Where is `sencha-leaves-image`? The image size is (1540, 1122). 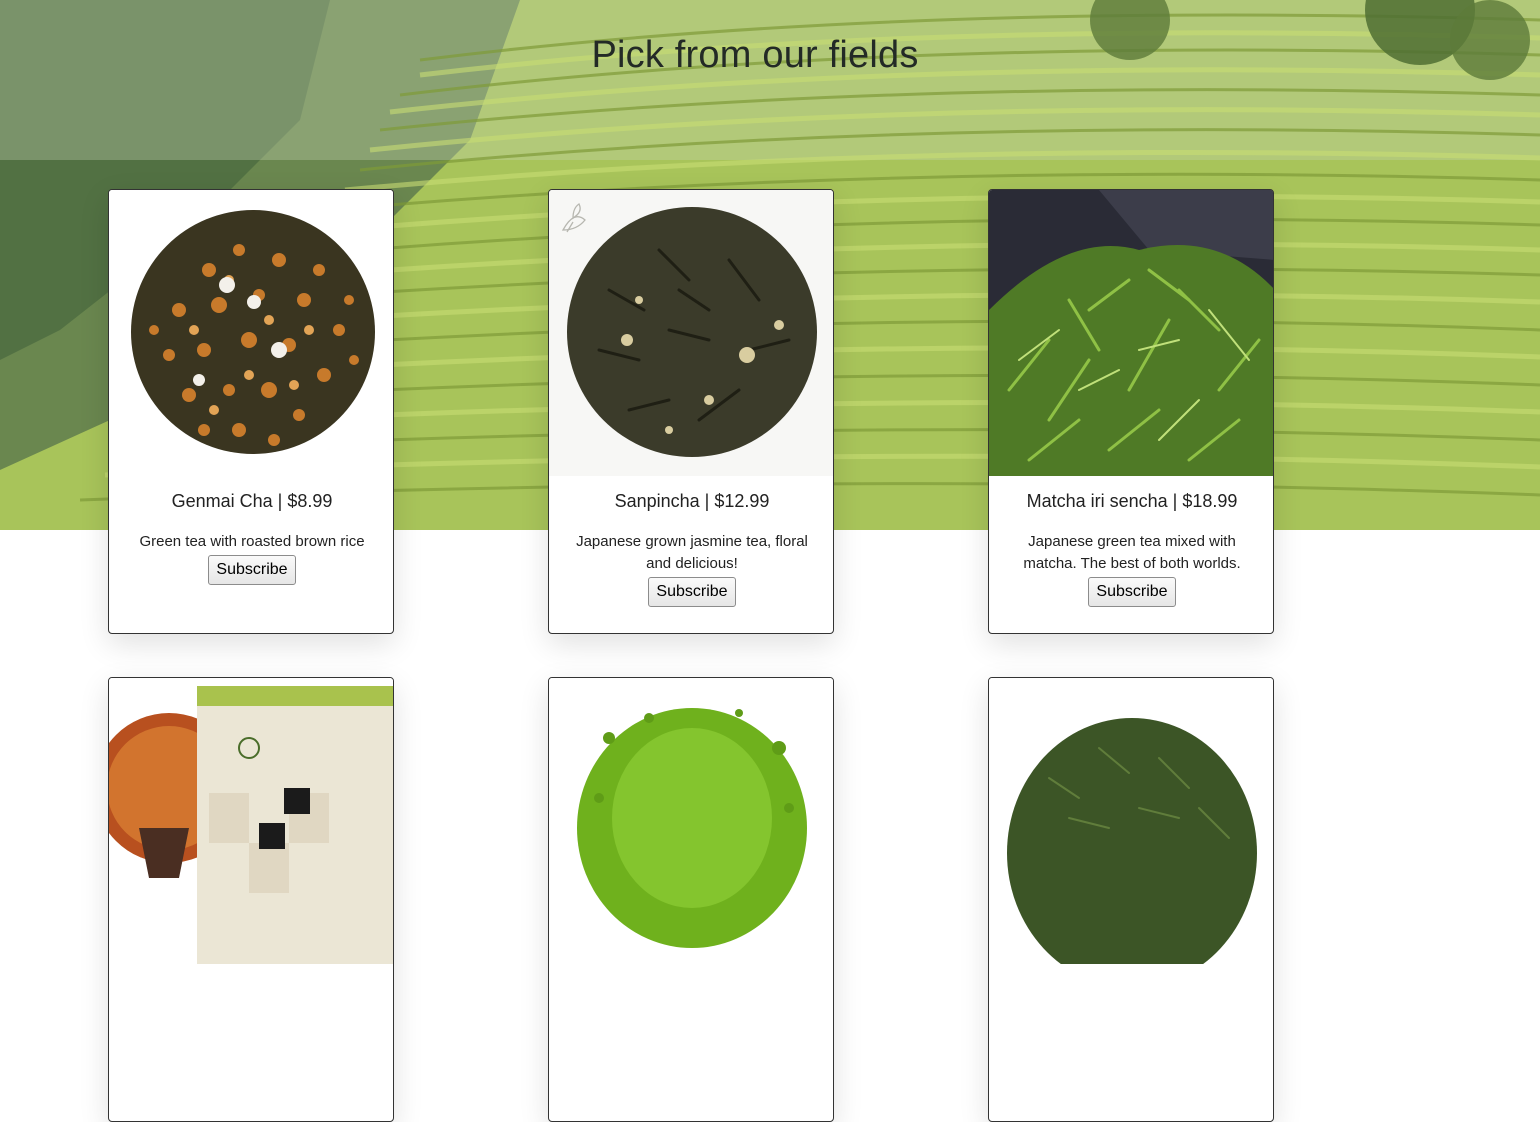 sencha-leaves-image is located at coordinates (1131, 333).